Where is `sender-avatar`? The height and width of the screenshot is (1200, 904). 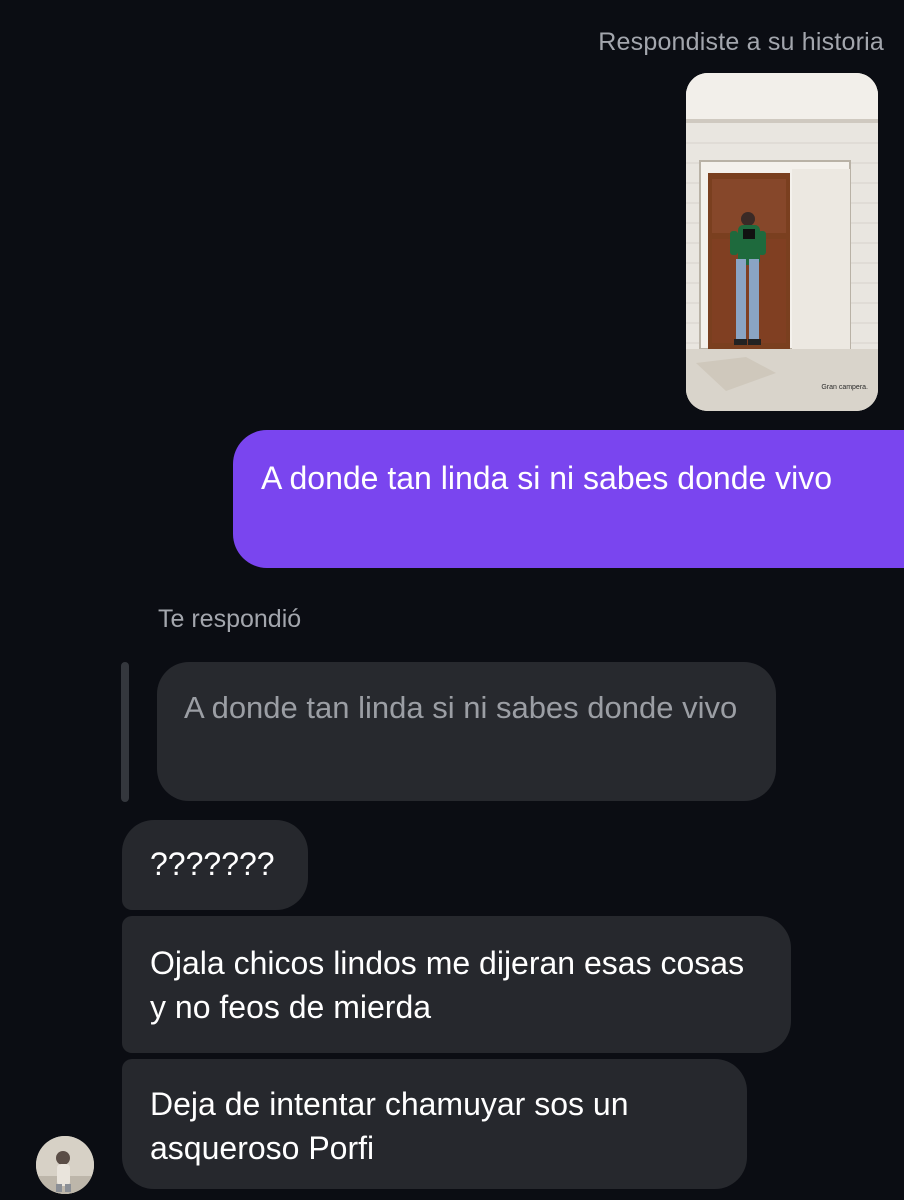 sender-avatar is located at coordinates (65, 1165).